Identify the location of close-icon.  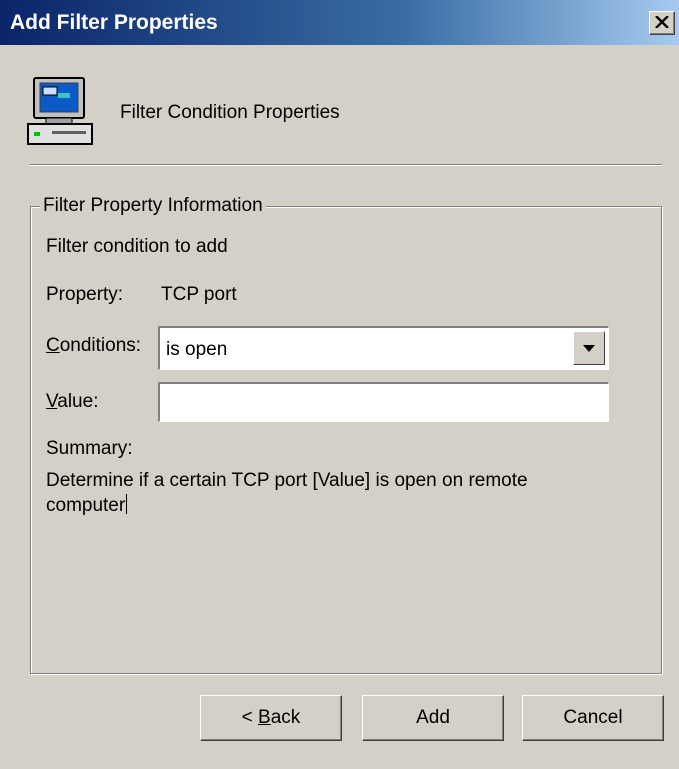
(662, 22).